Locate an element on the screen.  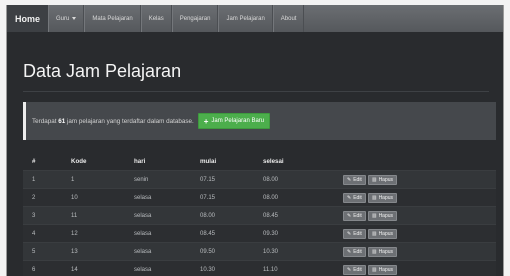
table-row: 1 1 senin 07.15 08.00 ✎ Edit ▥ Hapus is located at coordinates (259, 179).